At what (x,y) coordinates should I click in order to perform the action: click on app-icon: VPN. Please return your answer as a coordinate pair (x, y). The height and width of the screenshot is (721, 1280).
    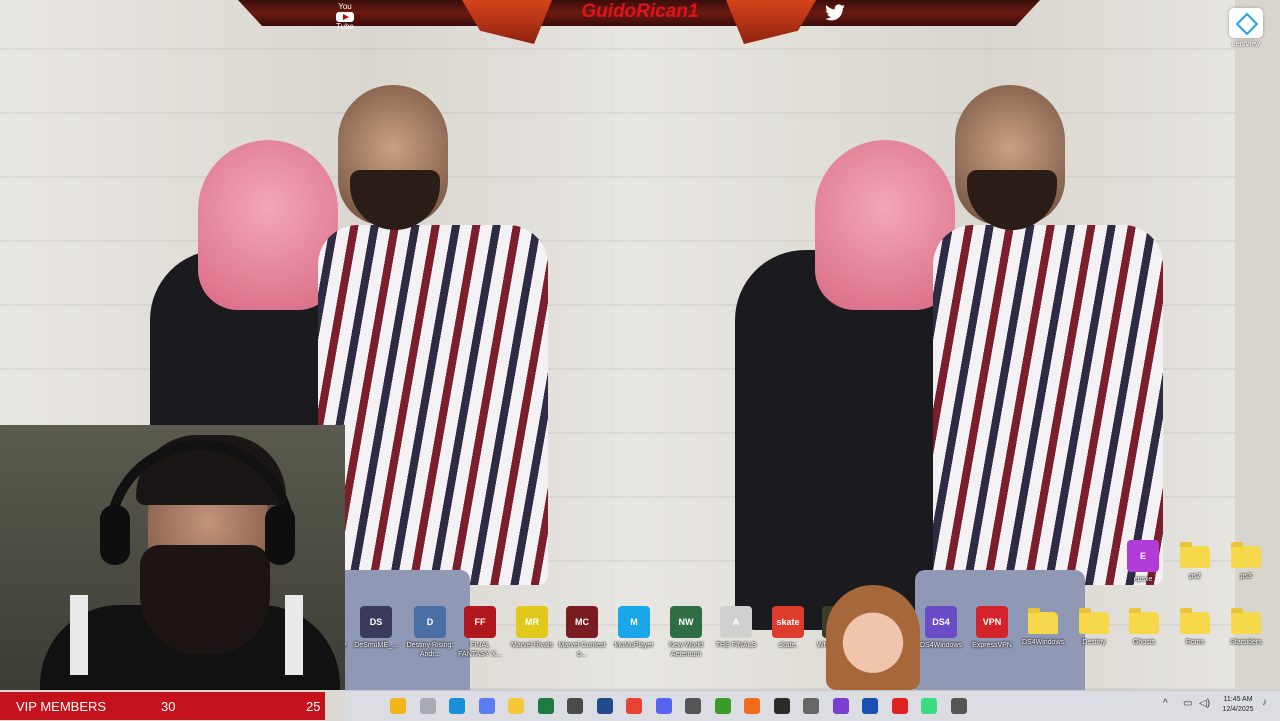
    Looking at the image, I should click on (992, 622).